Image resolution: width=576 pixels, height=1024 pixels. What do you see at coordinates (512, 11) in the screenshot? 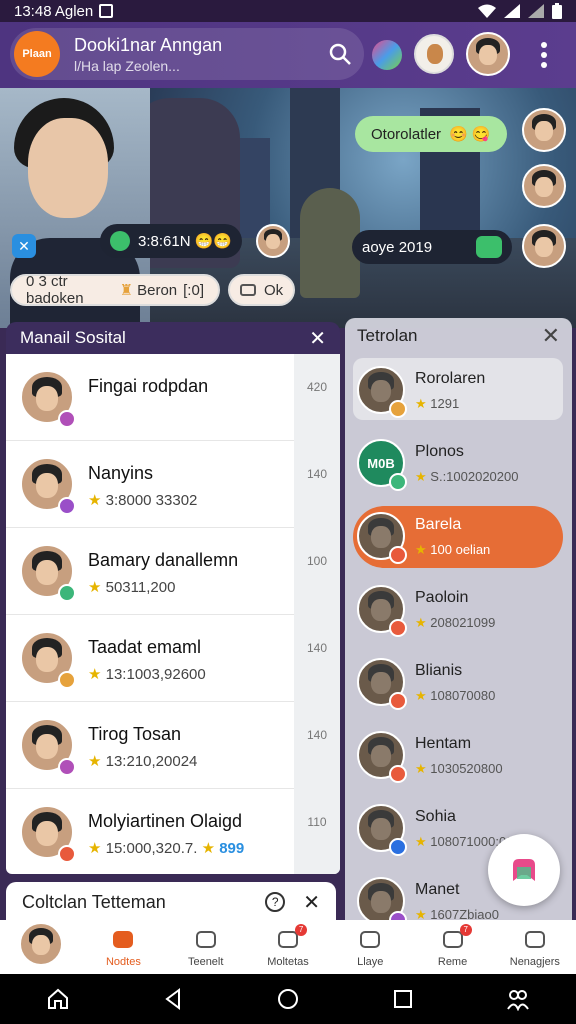
I see `signal-icon` at bounding box center [512, 11].